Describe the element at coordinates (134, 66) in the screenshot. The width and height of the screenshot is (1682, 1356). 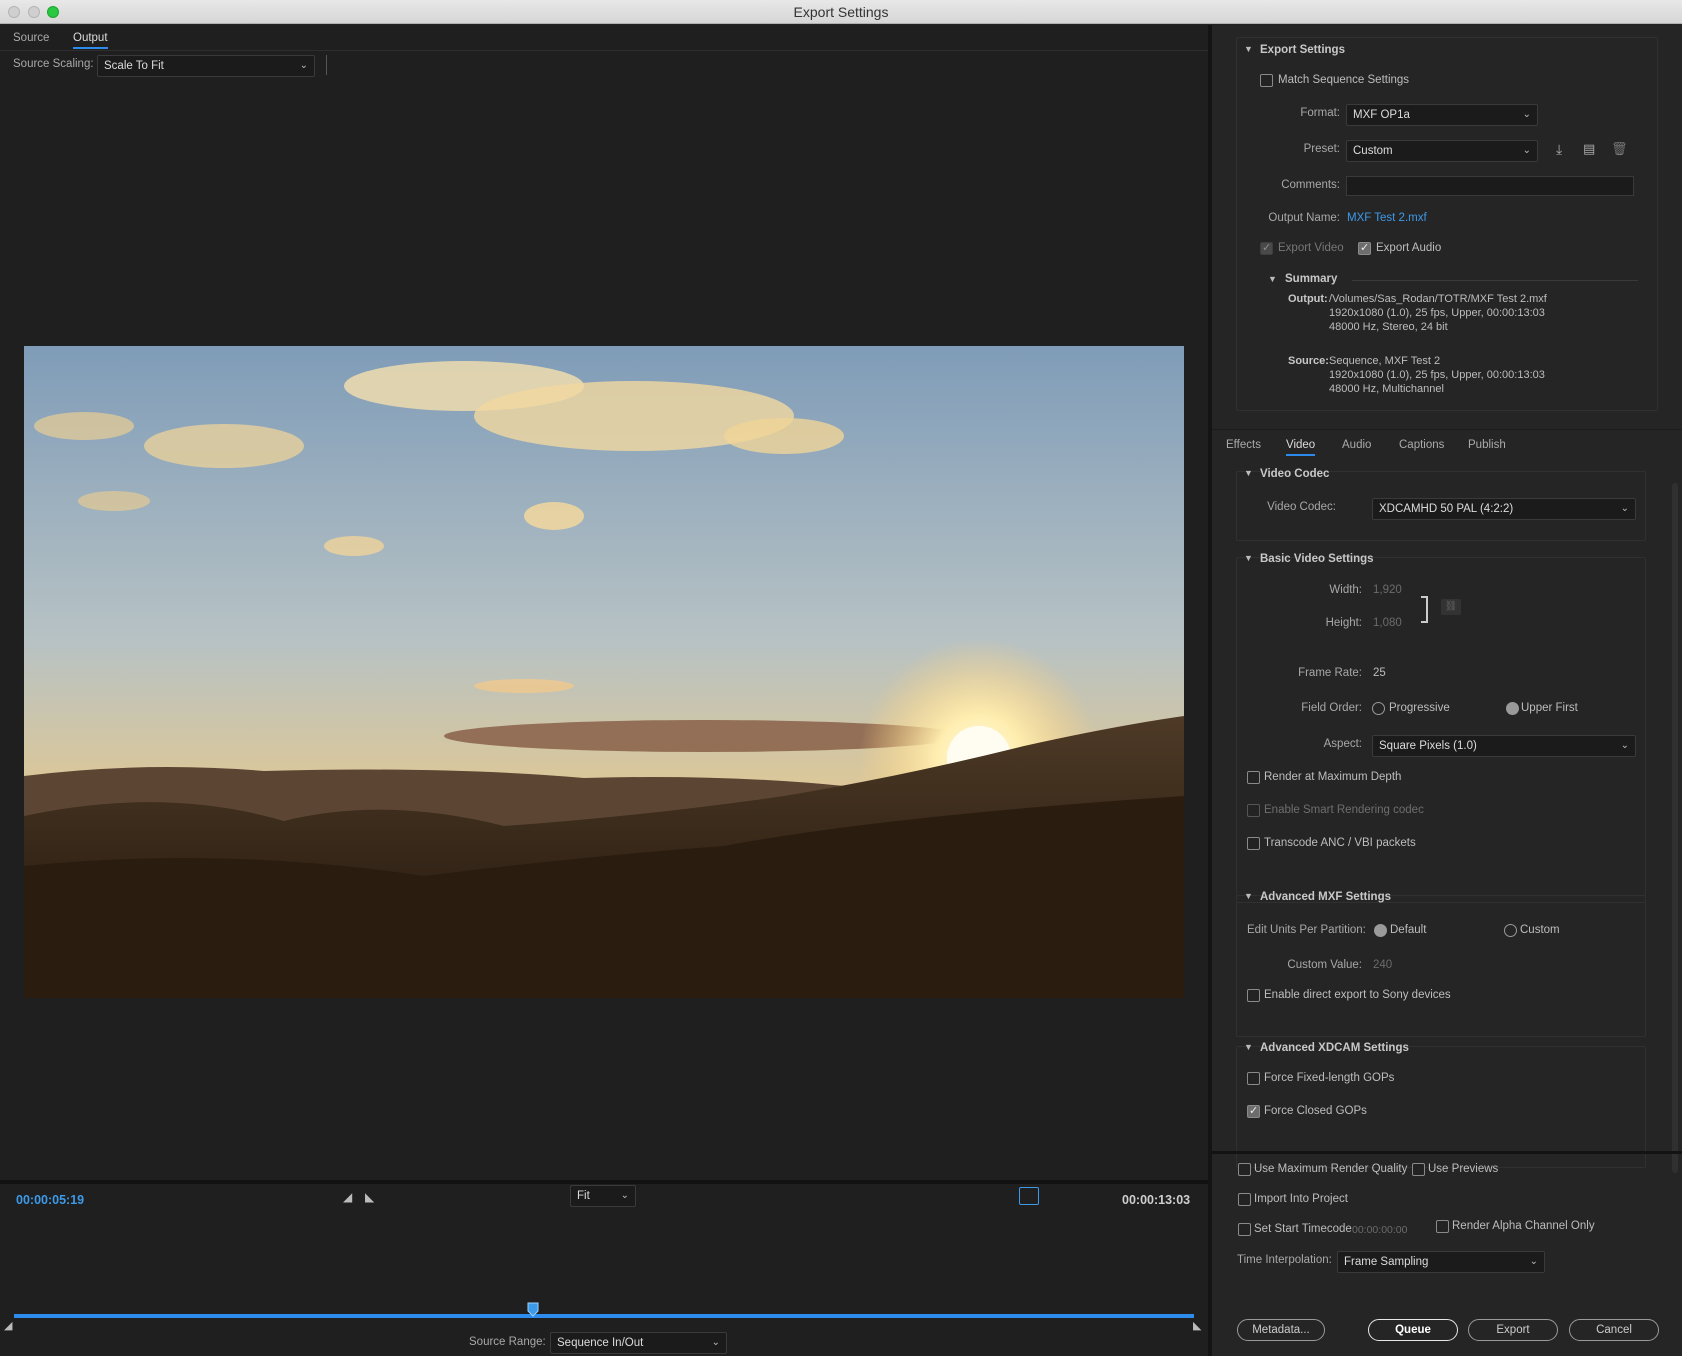
I see `source-scaling-value: Scale To Fit` at that location.